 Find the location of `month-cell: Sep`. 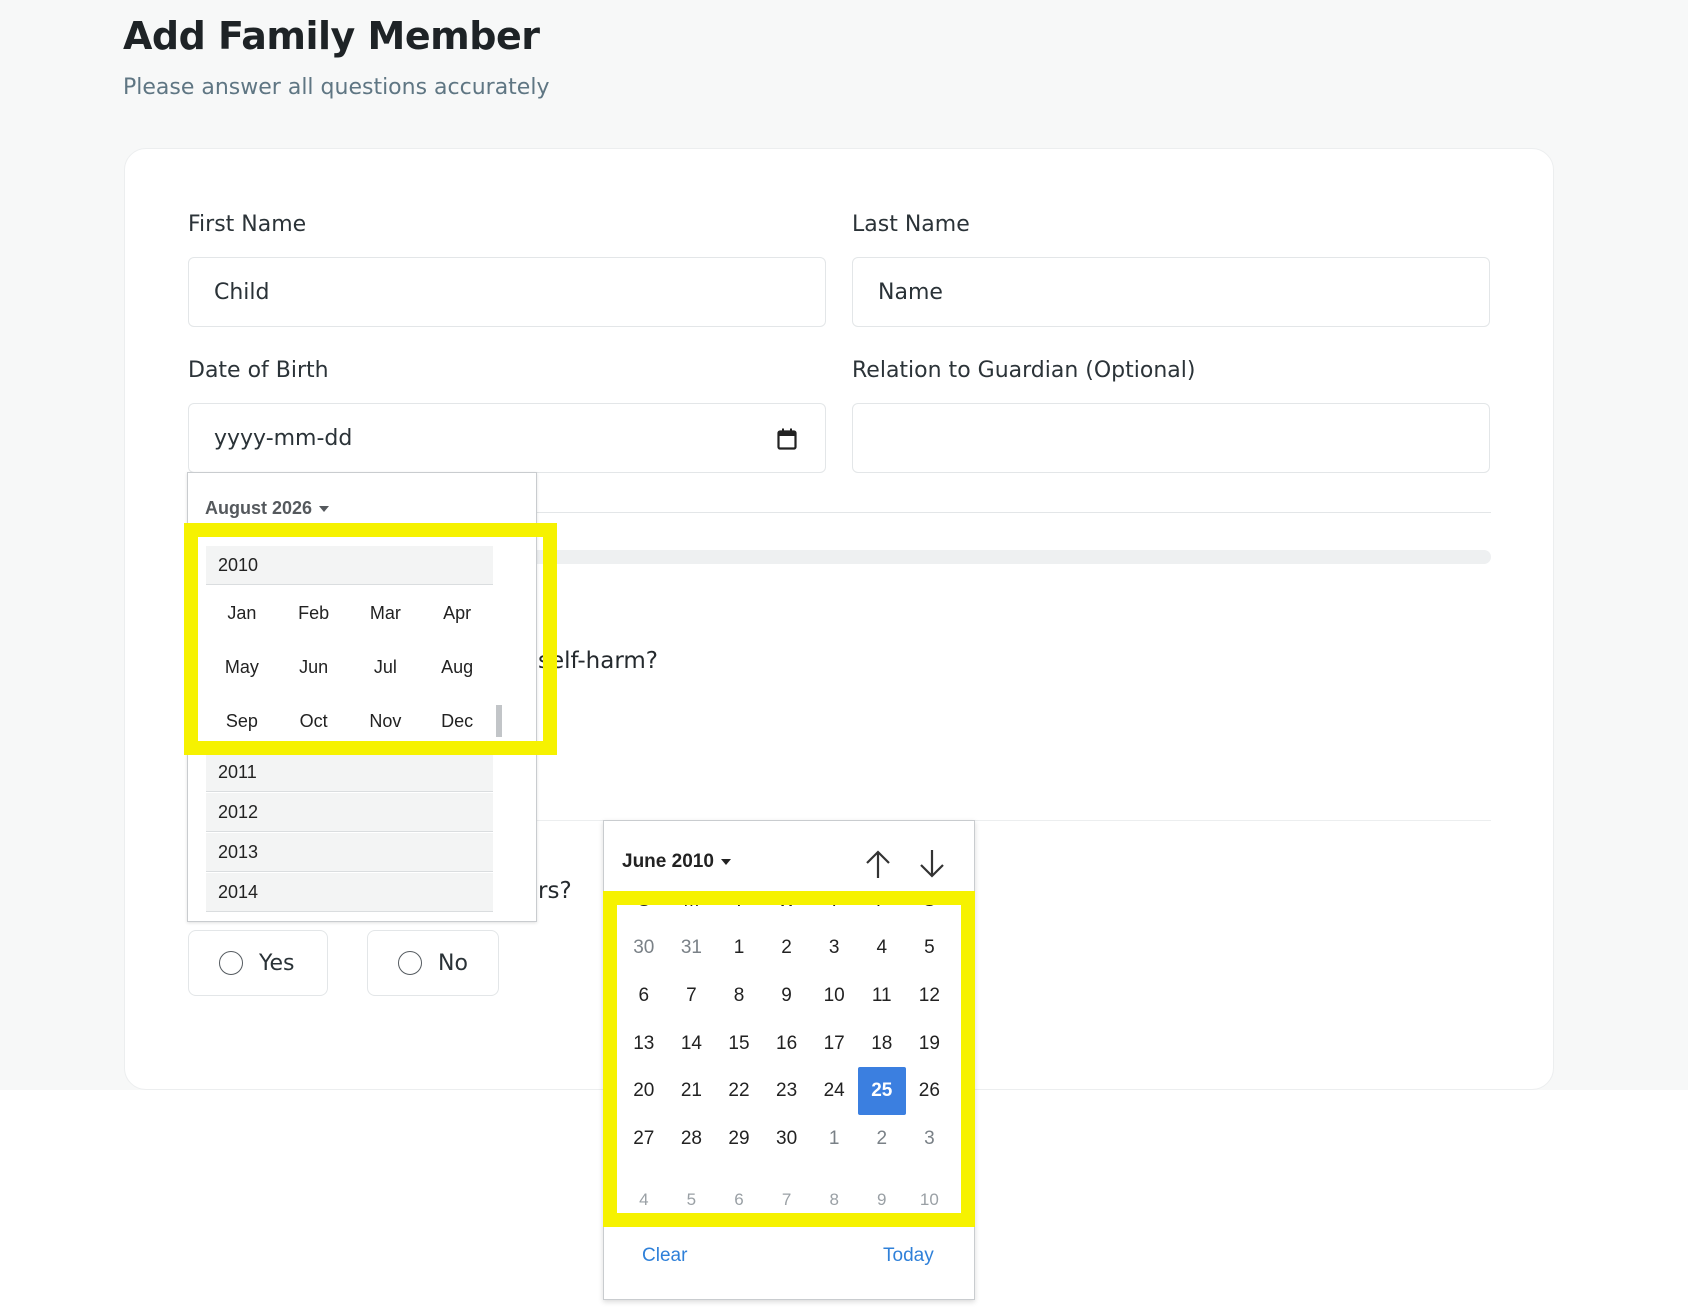

month-cell: Sep is located at coordinates (242, 721).